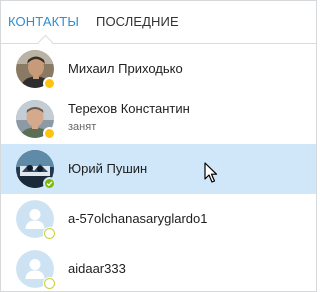 This screenshot has height=292, width=320. Describe the element at coordinates (129, 108) in the screenshot. I see `contact-name: Терехов Константин` at that location.